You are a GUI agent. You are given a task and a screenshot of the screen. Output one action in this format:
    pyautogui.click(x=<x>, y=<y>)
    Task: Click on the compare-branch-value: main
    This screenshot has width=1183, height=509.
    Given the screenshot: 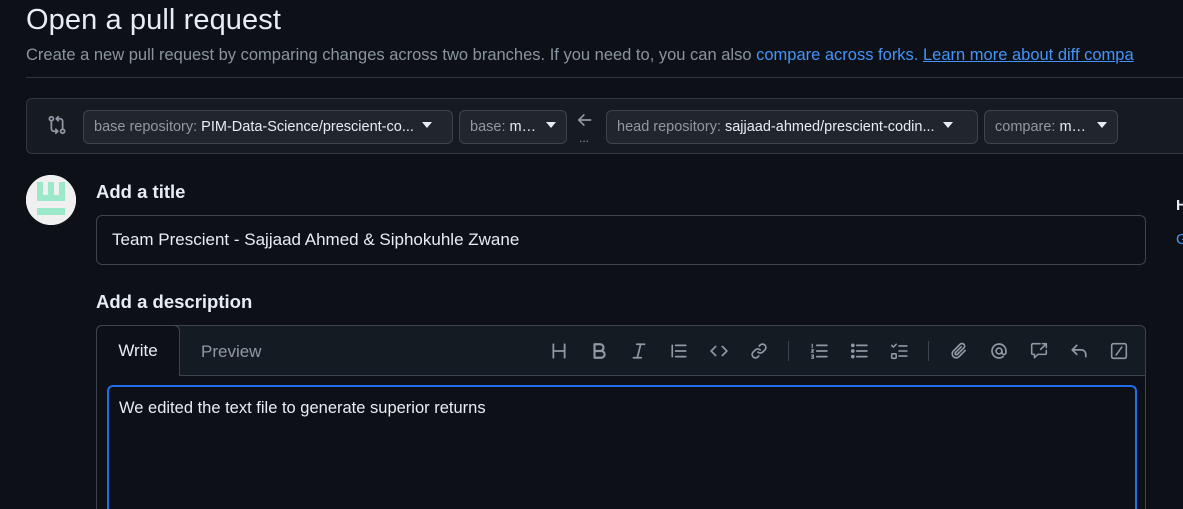 What is the action you would take?
    pyautogui.click(x=1074, y=127)
    